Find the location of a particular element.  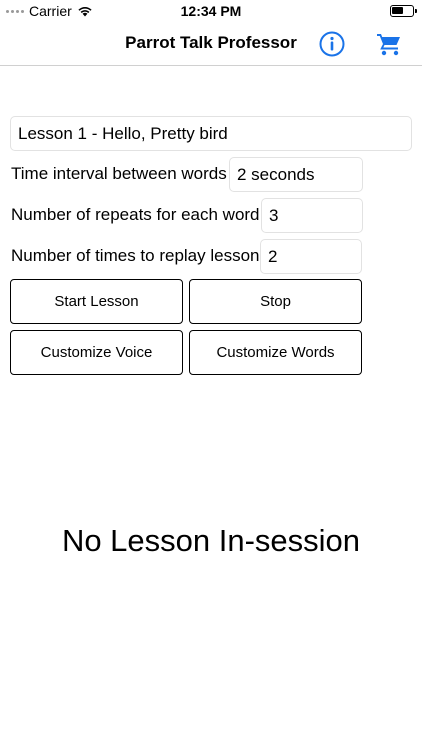

status-bar: Carrier 12:34 PM is located at coordinates (211, 11).